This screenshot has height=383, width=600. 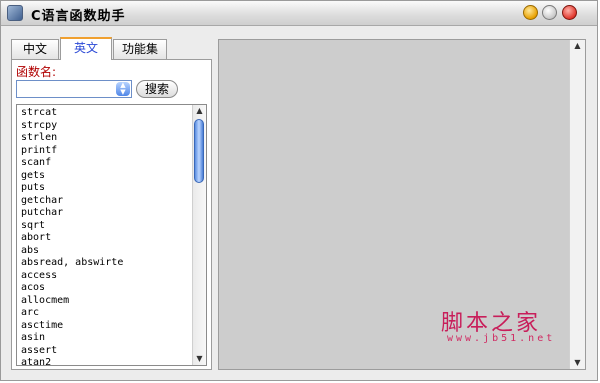 What do you see at coordinates (86, 48) in the screenshot?
I see `tab-english: 英文` at bounding box center [86, 48].